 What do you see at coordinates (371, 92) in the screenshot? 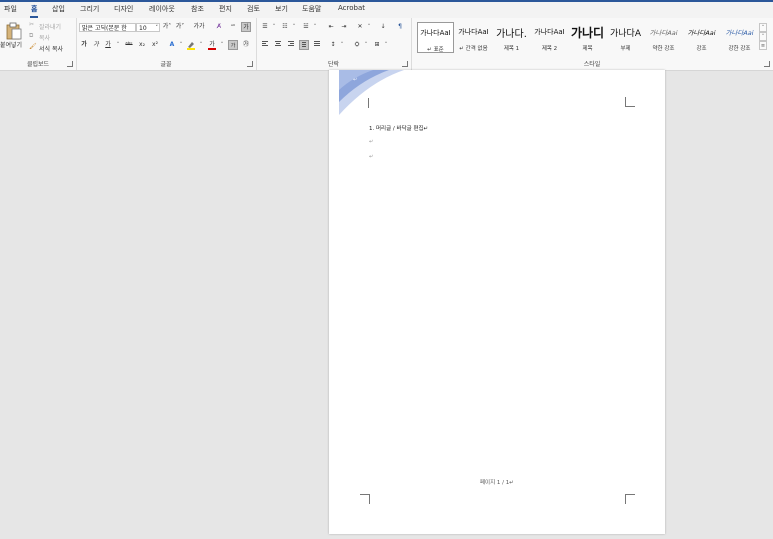
I see `header-decoration` at bounding box center [371, 92].